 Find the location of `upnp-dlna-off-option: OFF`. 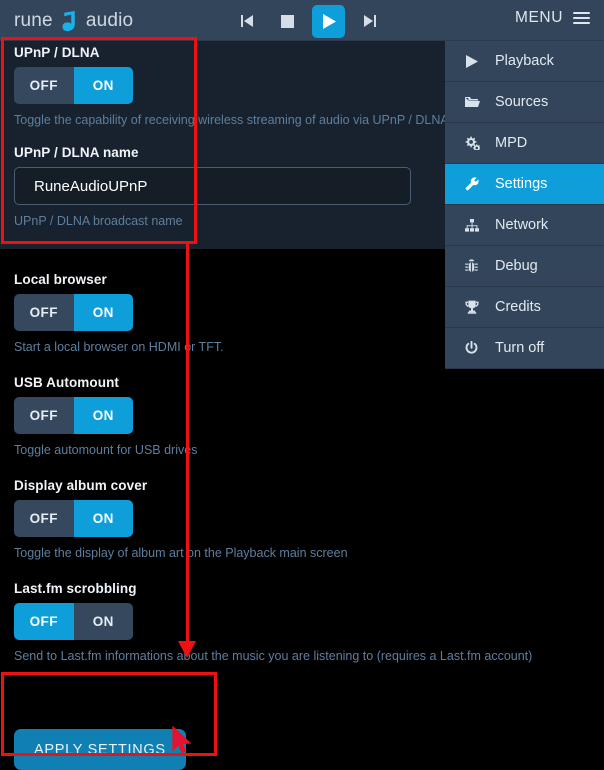

upnp-dlna-off-option: OFF is located at coordinates (44, 85).